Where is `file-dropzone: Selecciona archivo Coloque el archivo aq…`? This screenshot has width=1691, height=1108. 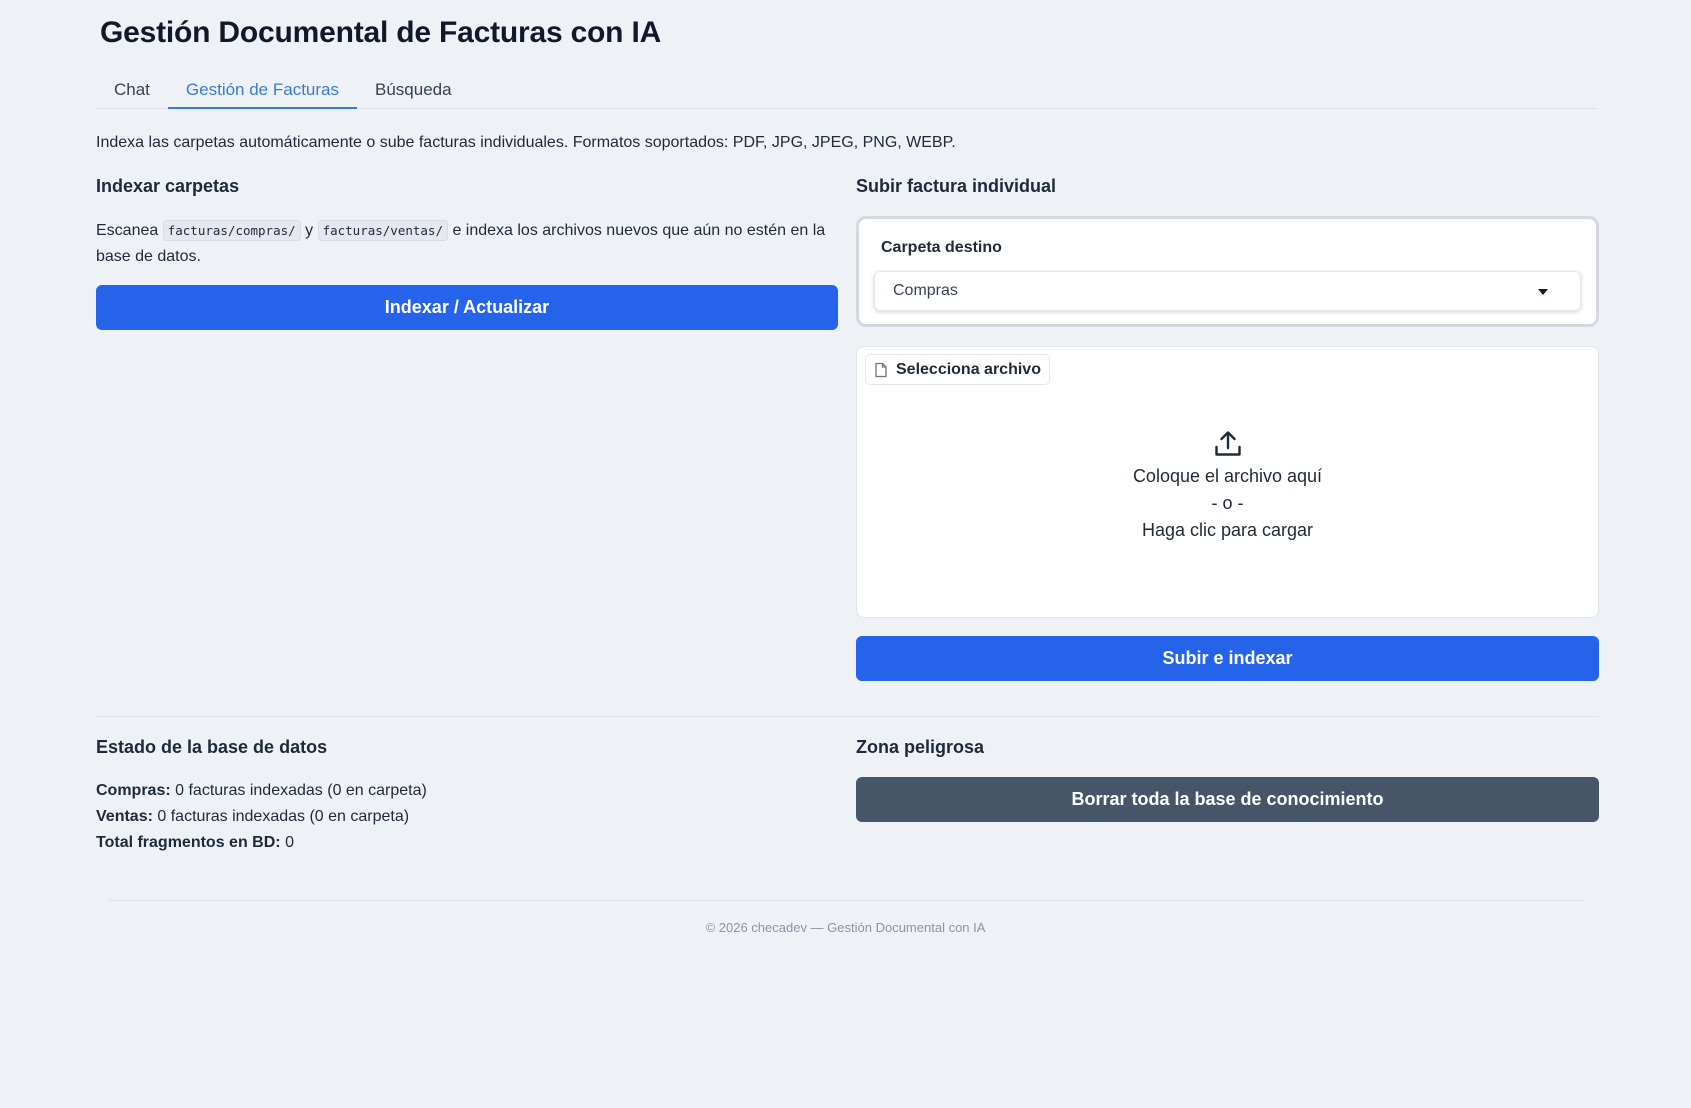 file-dropzone: Selecciona archivo Coloque el archivo aq… is located at coordinates (1227, 482).